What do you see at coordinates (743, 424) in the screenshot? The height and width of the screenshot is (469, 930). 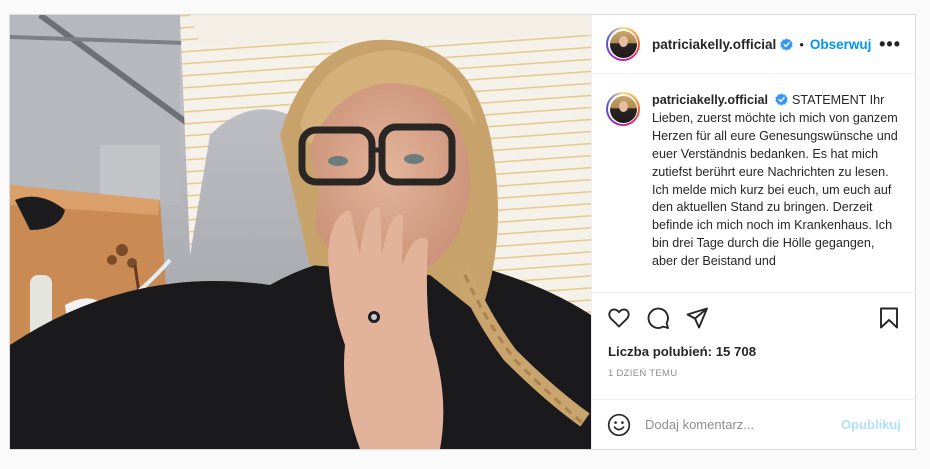 I see `comment-input` at bounding box center [743, 424].